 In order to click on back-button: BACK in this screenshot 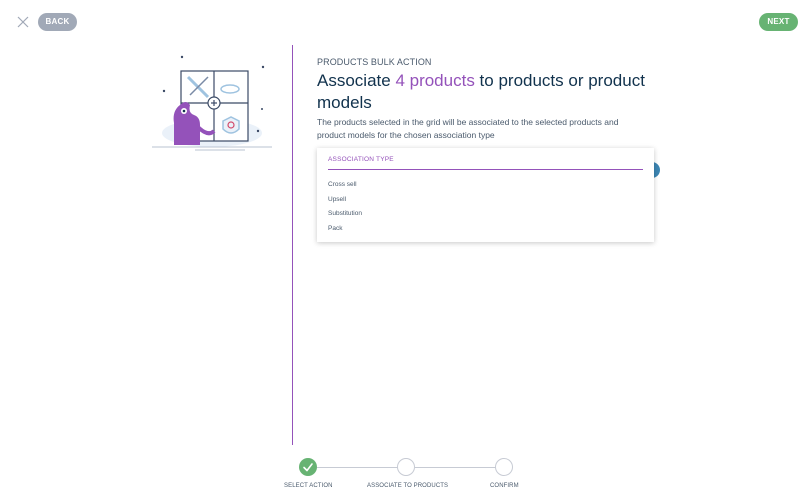, I will do `click(57, 22)`.